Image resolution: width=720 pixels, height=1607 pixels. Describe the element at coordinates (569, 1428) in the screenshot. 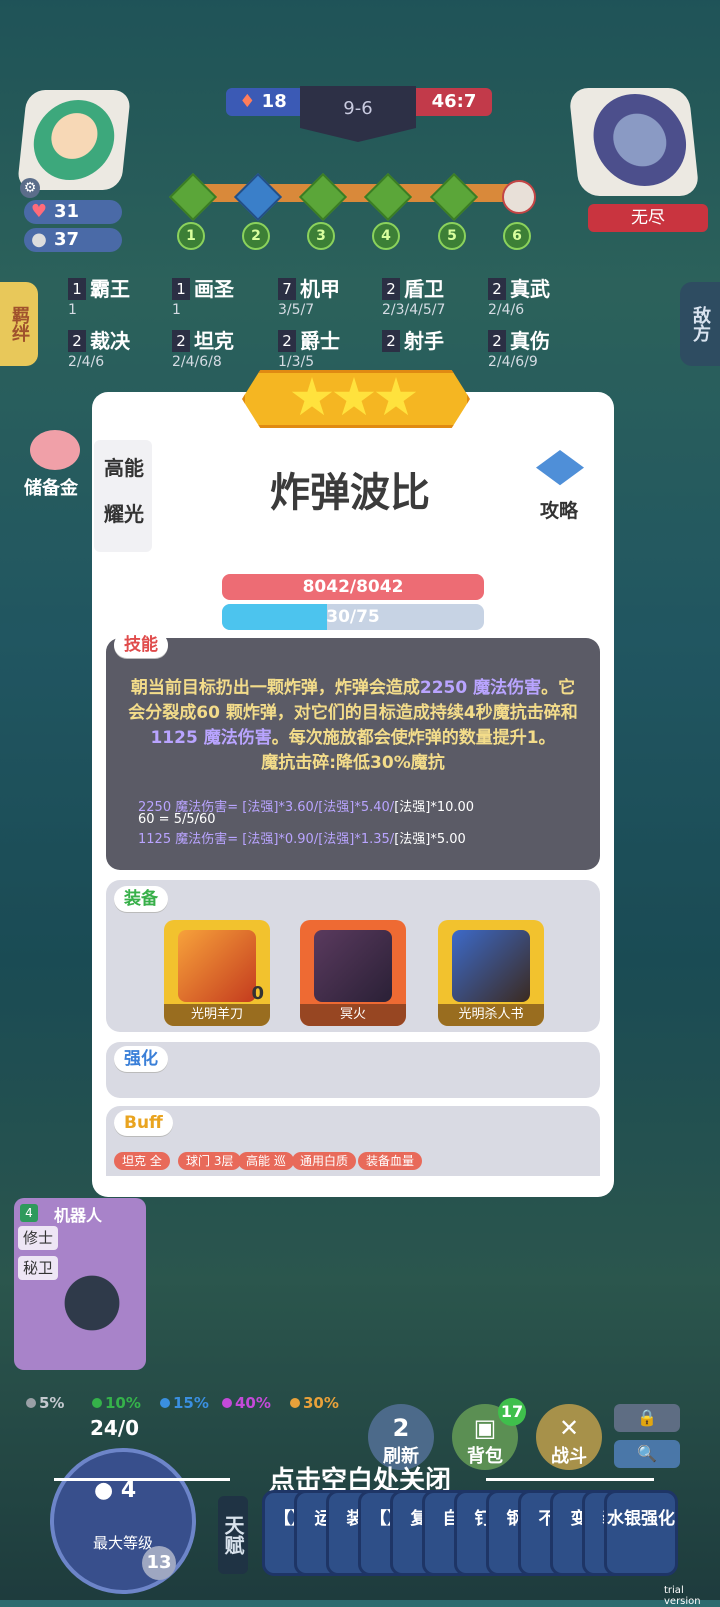

I see `crossed-swords-icon: ✕` at that location.